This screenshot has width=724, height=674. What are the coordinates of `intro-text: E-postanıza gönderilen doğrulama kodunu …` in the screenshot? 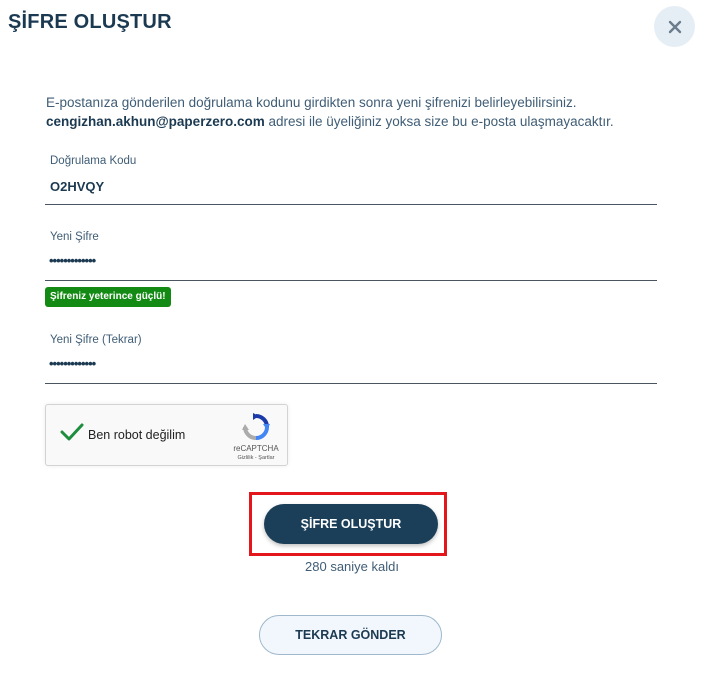 It's located at (366, 112).